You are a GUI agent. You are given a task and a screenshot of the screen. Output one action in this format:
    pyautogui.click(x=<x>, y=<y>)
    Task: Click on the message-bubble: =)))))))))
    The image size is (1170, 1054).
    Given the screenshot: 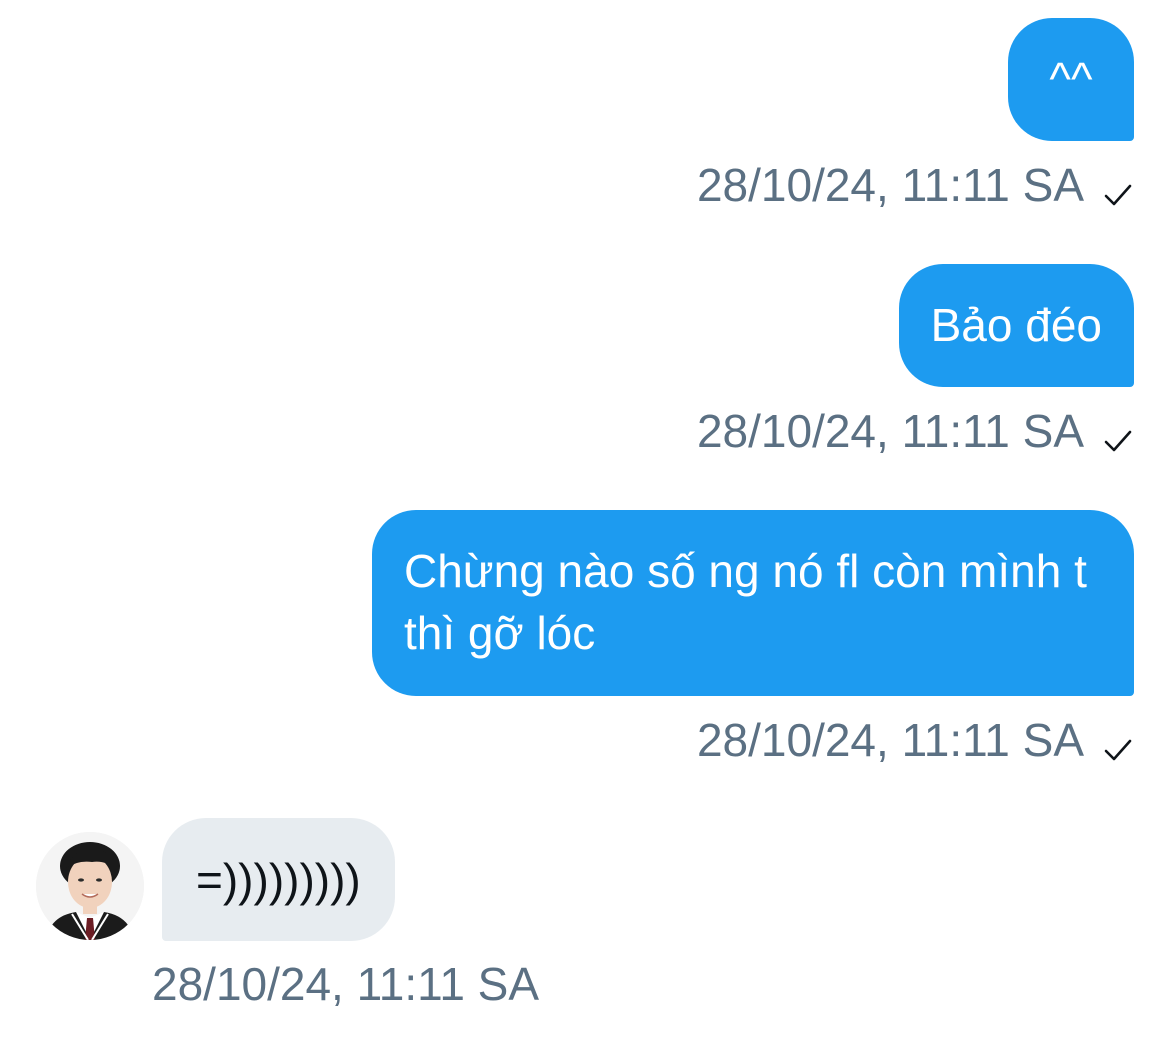 What is the action you would take?
    pyautogui.click(x=278, y=879)
    